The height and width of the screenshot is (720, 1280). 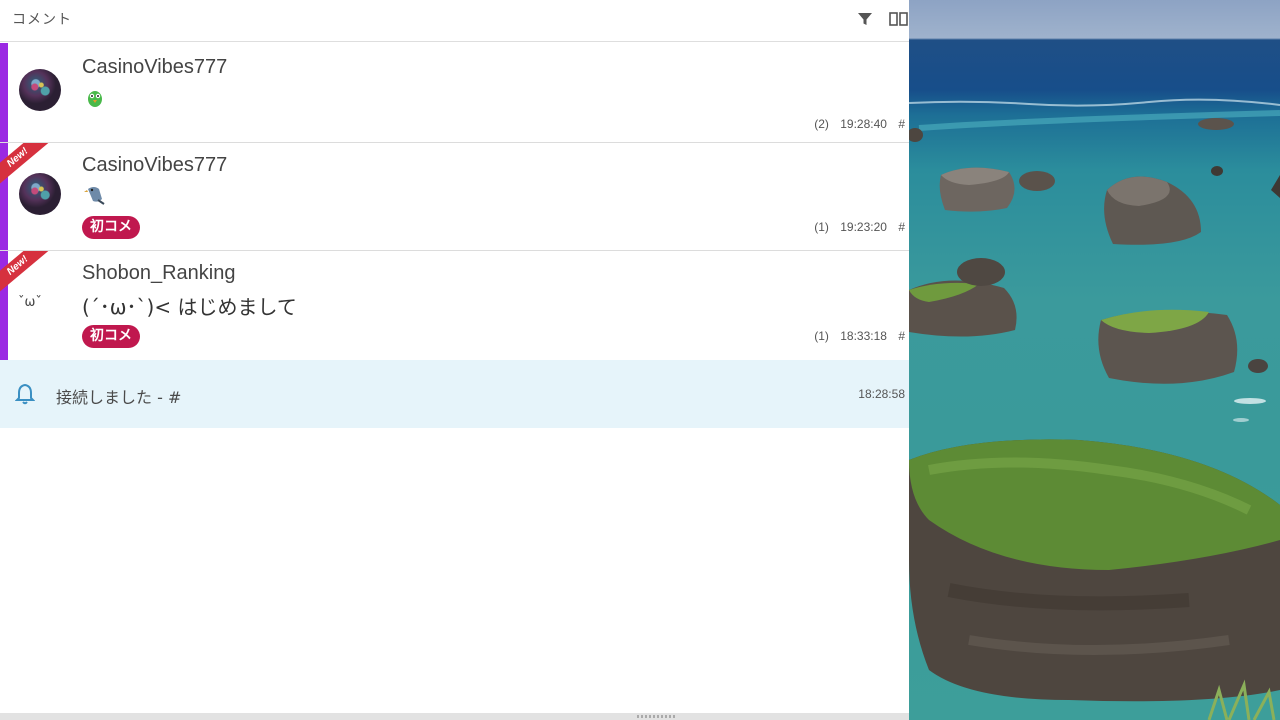 I want to click on avatar: ˇωˇ, so click(x=30, y=302).